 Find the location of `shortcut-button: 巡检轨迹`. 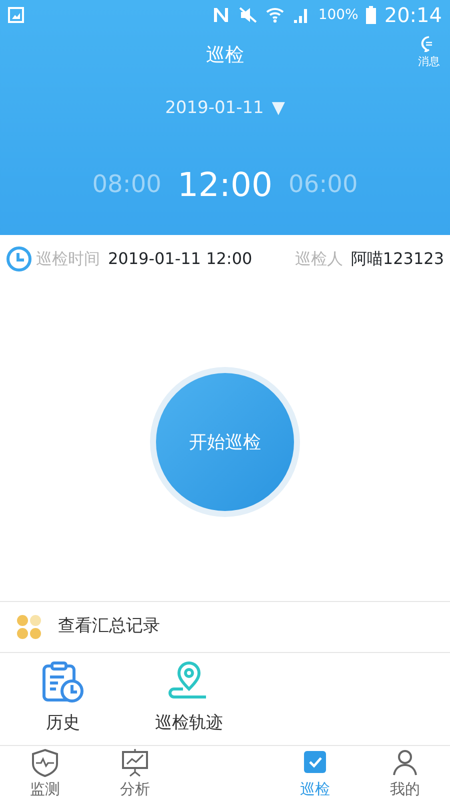

shortcut-button: 巡检轨迹 is located at coordinates (189, 699).